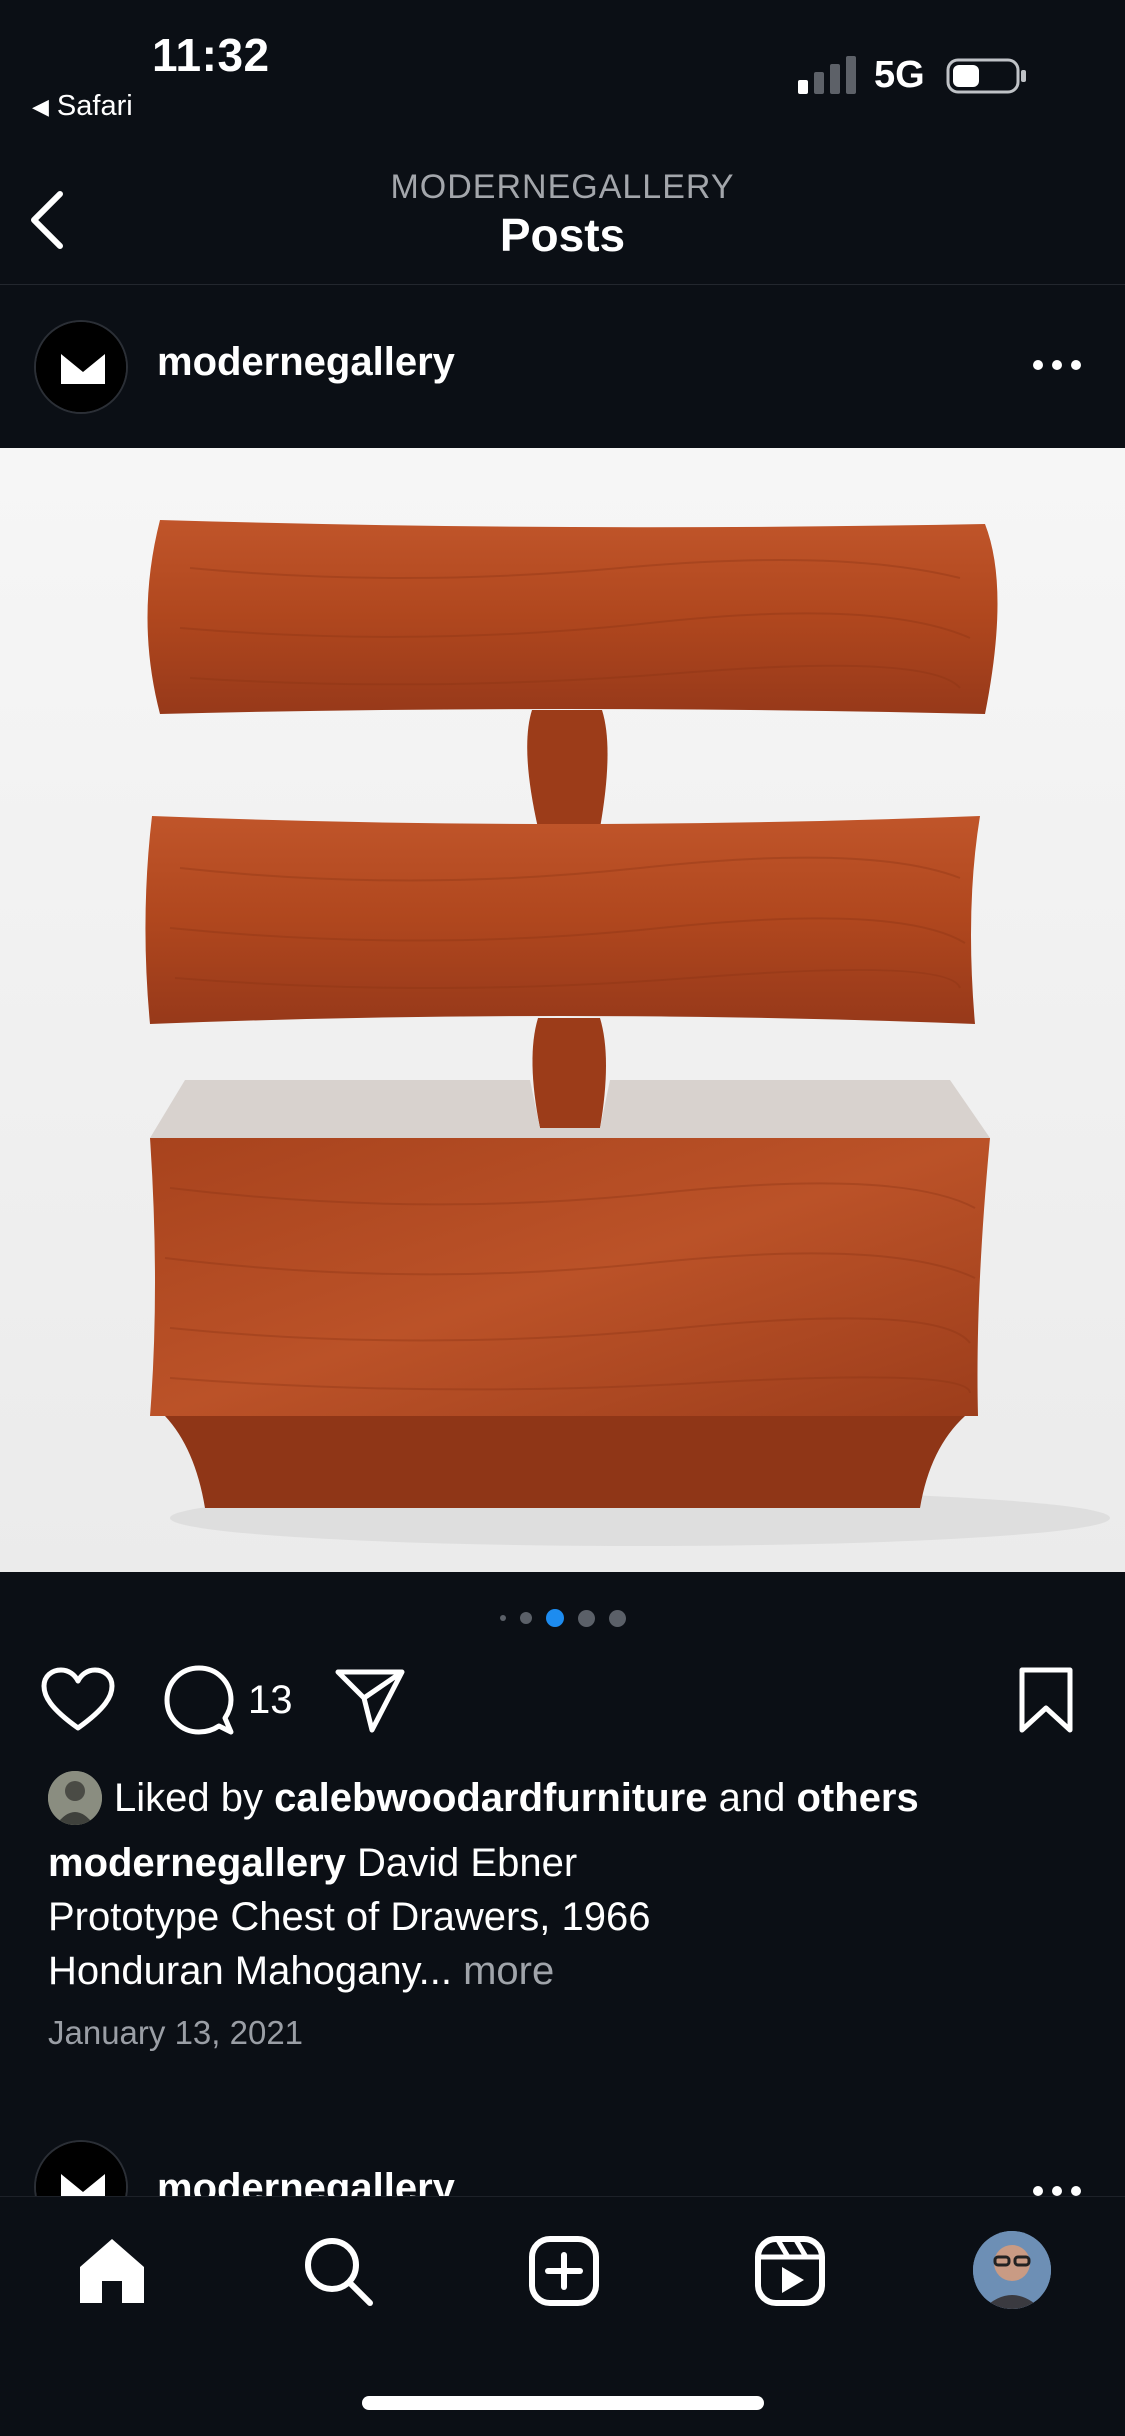  Describe the element at coordinates (188, 1797) in the screenshot. I see `liked-by-prefix: Liked by` at that location.